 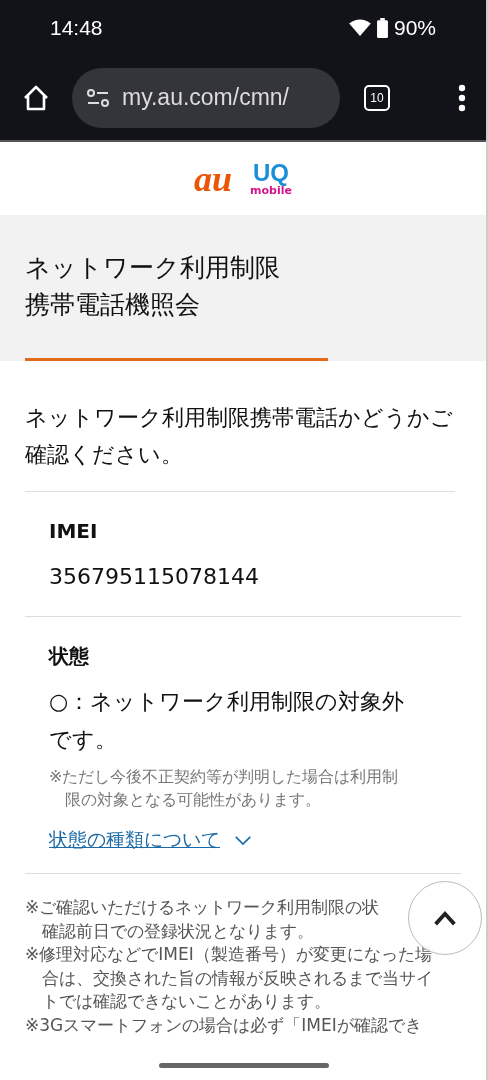 What do you see at coordinates (377, 97) in the screenshot?
I see `tab-count-button: 10` at bounding box center [377, 97].